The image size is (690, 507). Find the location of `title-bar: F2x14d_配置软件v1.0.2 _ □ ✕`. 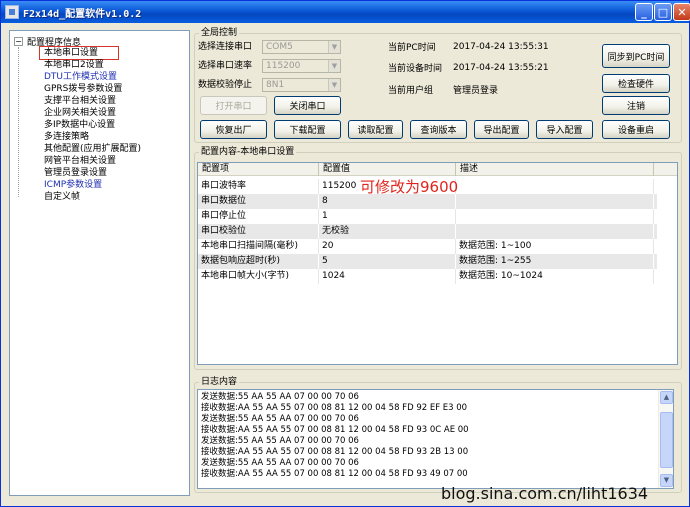

title-bar: F2x14d_配置软件v1.0.2 _ □ ✕ is located at coordinates (345, 12).